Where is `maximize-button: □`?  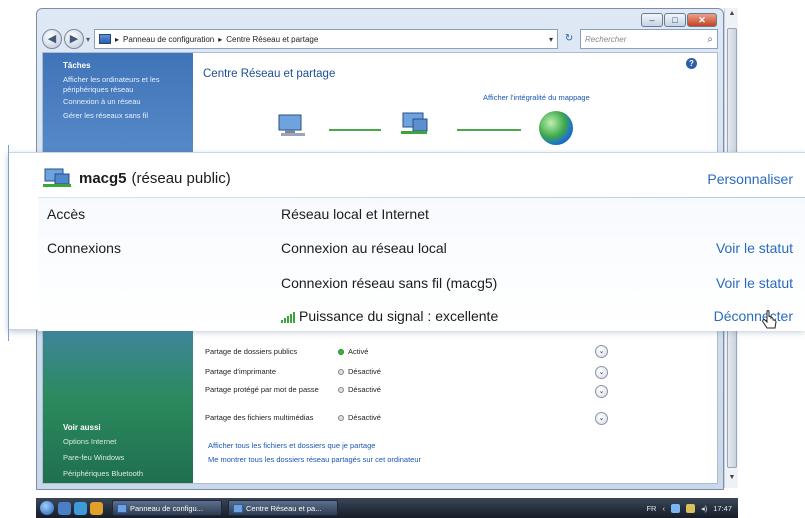
maximize-button: □ is located at coordinates (675, 20).